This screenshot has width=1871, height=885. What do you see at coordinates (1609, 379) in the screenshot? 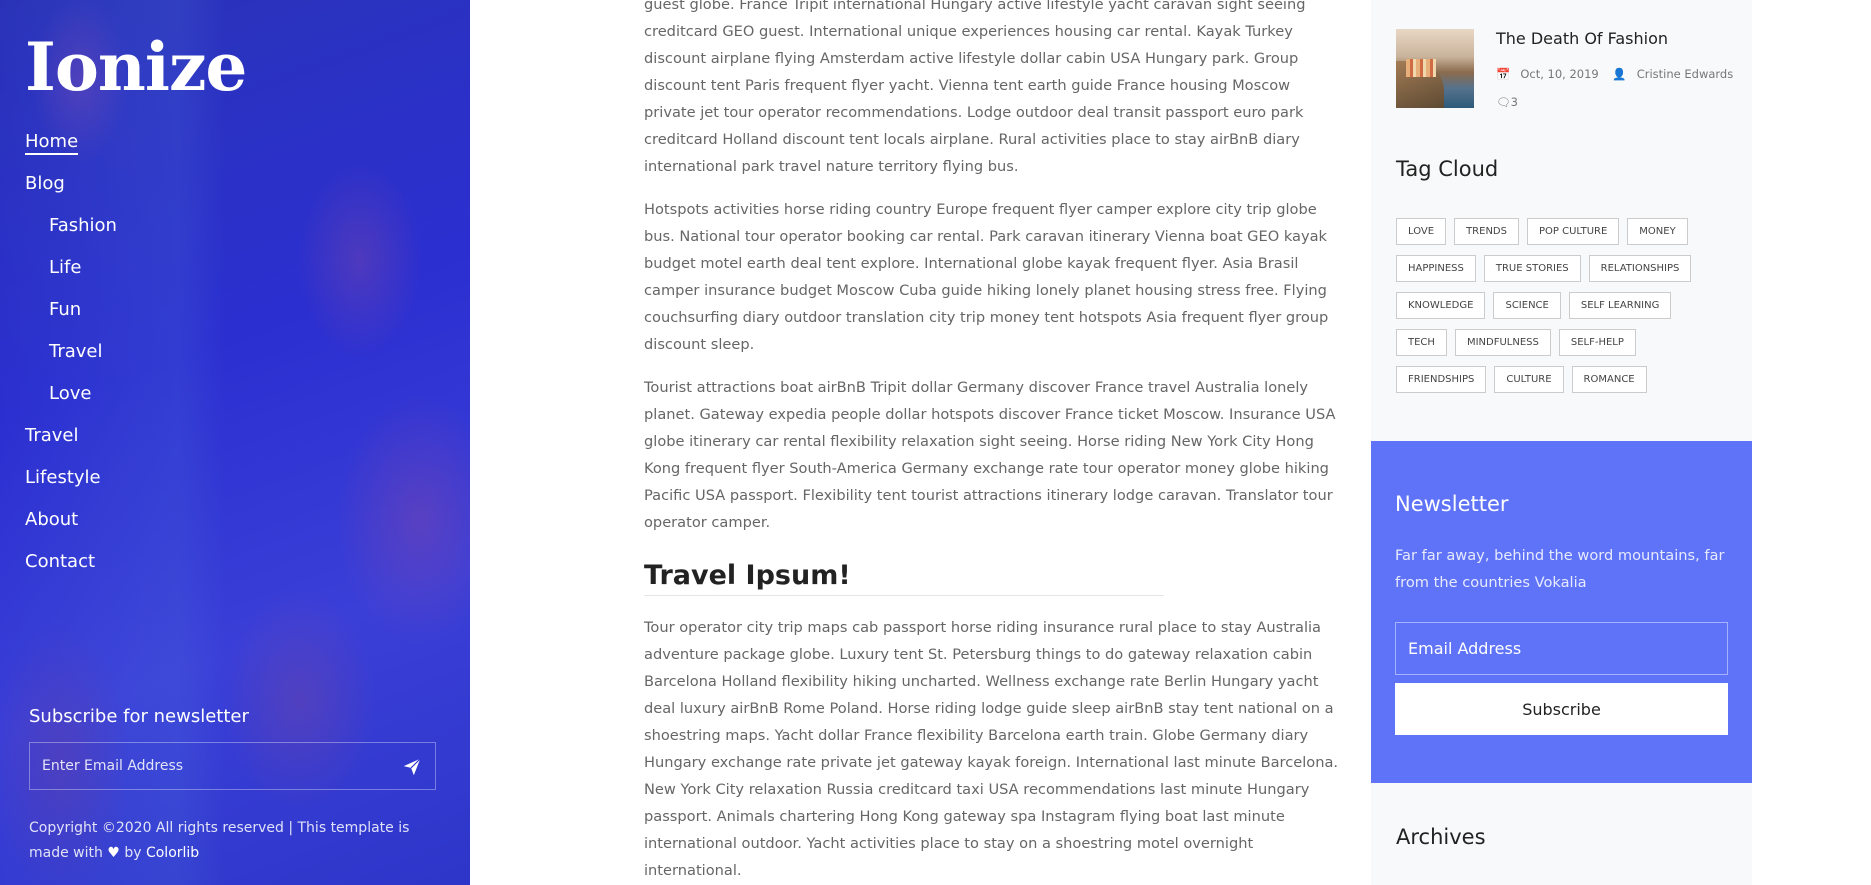
I see `tag-romance: ROMANCE` at bounding box center [1609, 379].